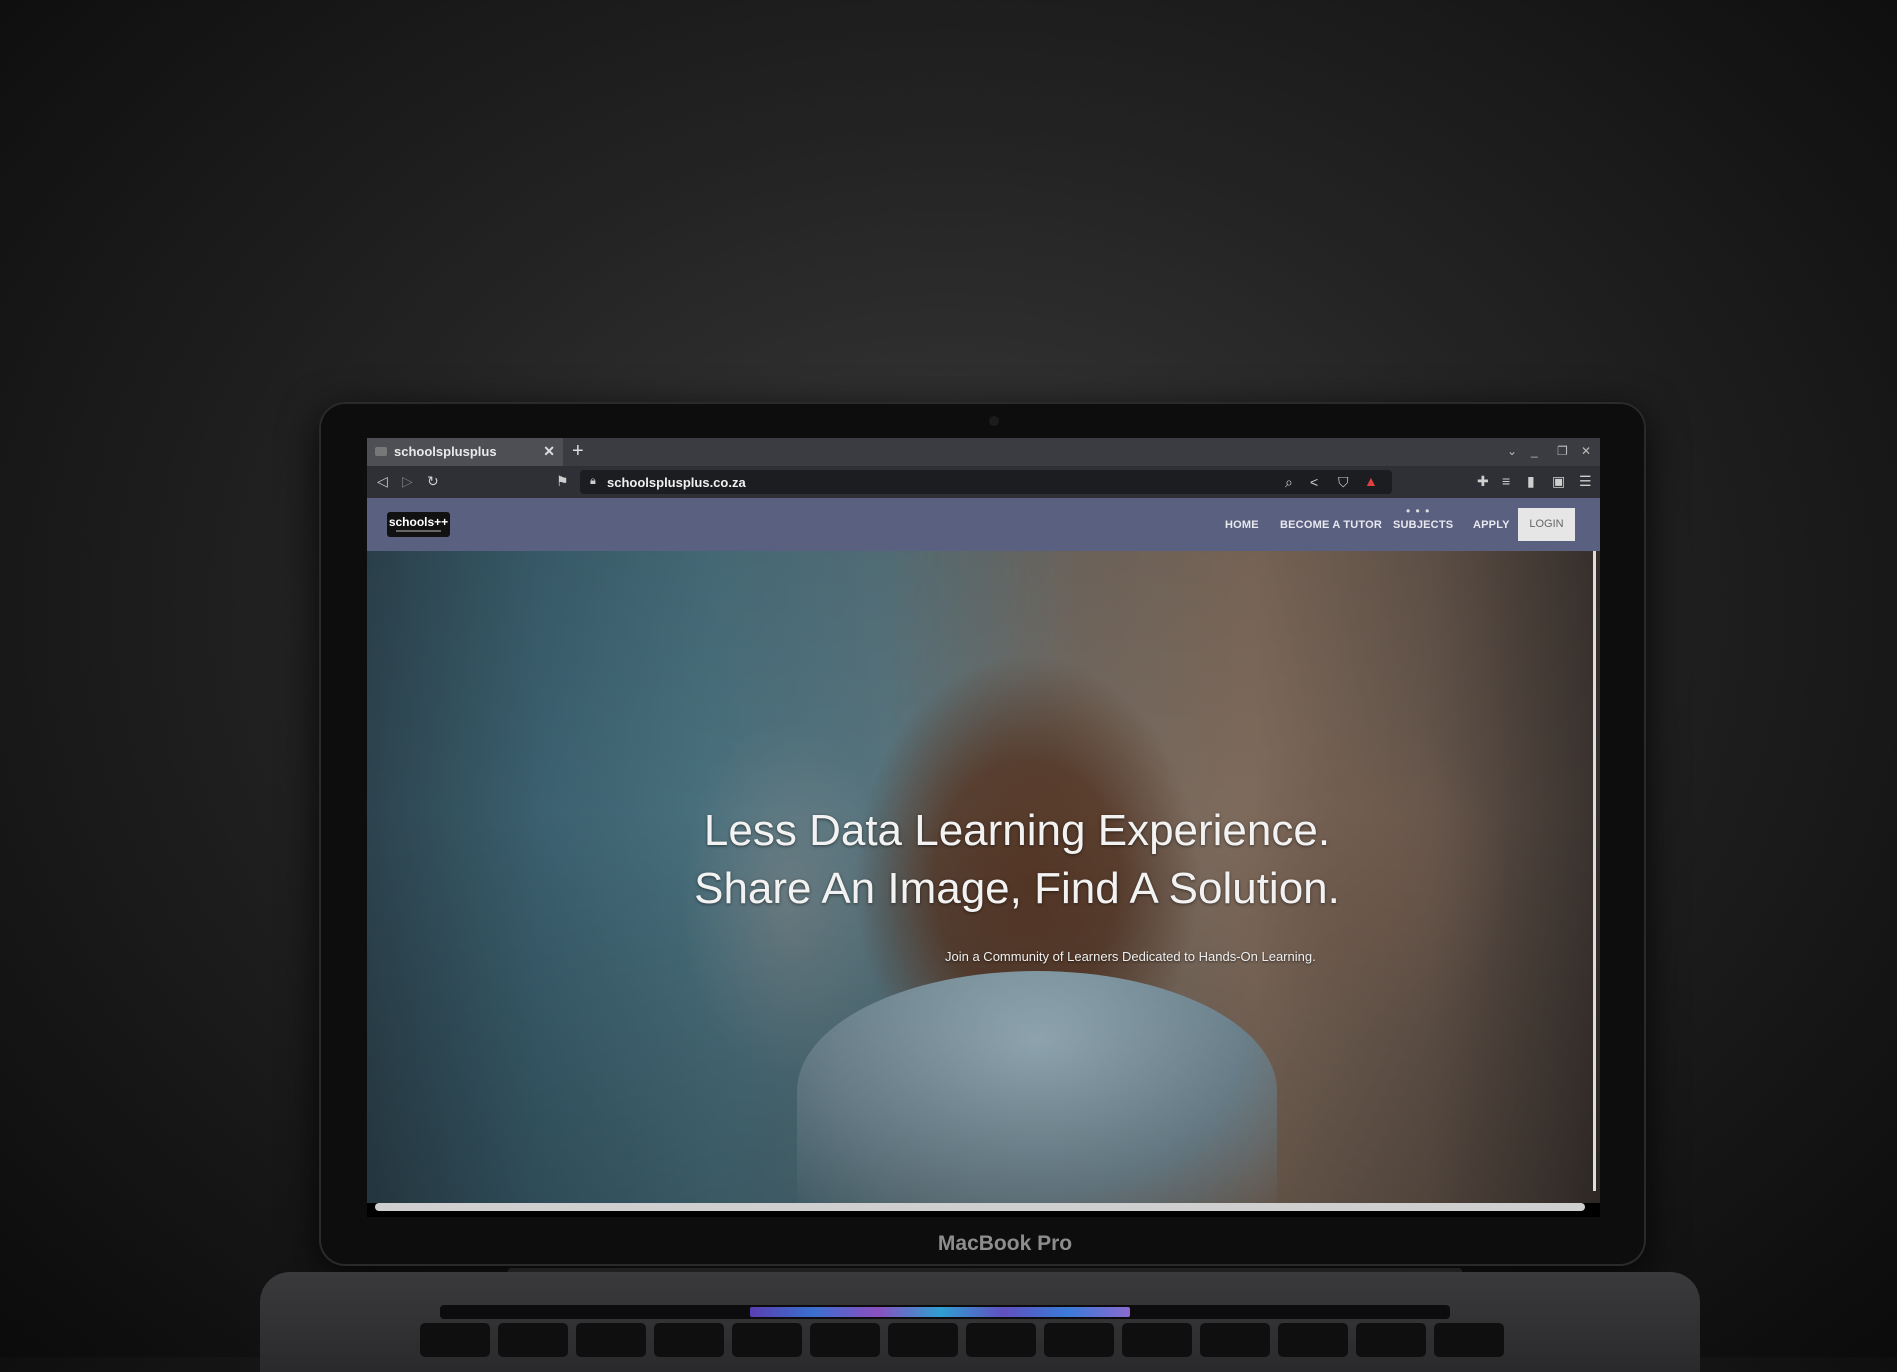 This screenshot has width=1897, height=1372. What do you see at coordinates (381, 451) in the screenshot?
I see `favicon-icon` at bounding box center [381, 451].